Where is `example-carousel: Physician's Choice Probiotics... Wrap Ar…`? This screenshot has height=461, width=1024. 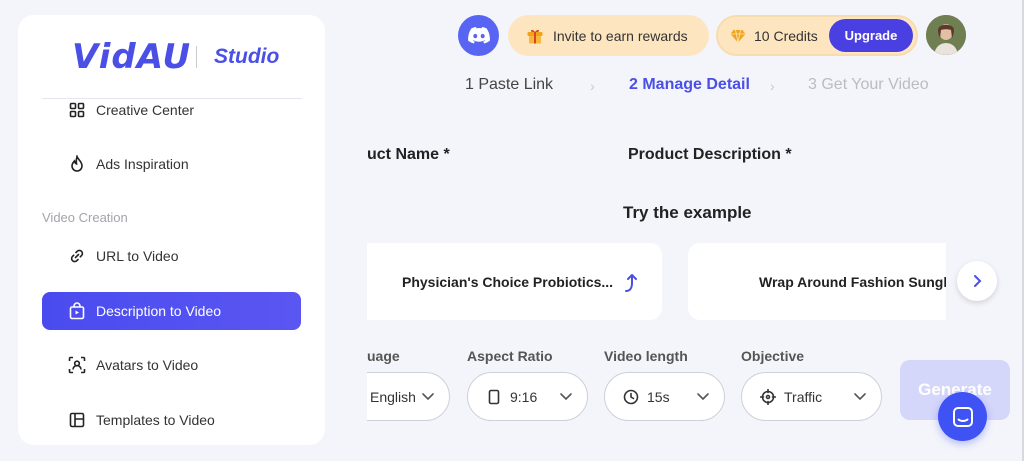 example-carousel: Physician's Choice Probiotics... Wrap Ar… is located at coordinates (656, 282).